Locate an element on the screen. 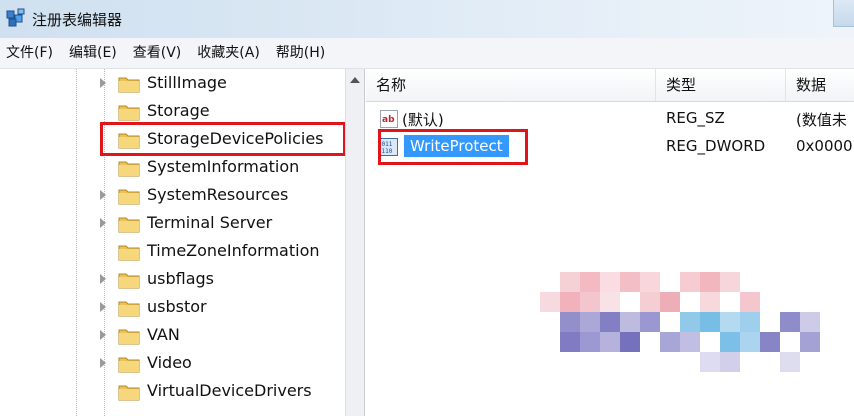  tree-item: SystemResources is located at coordinates (172, 195).